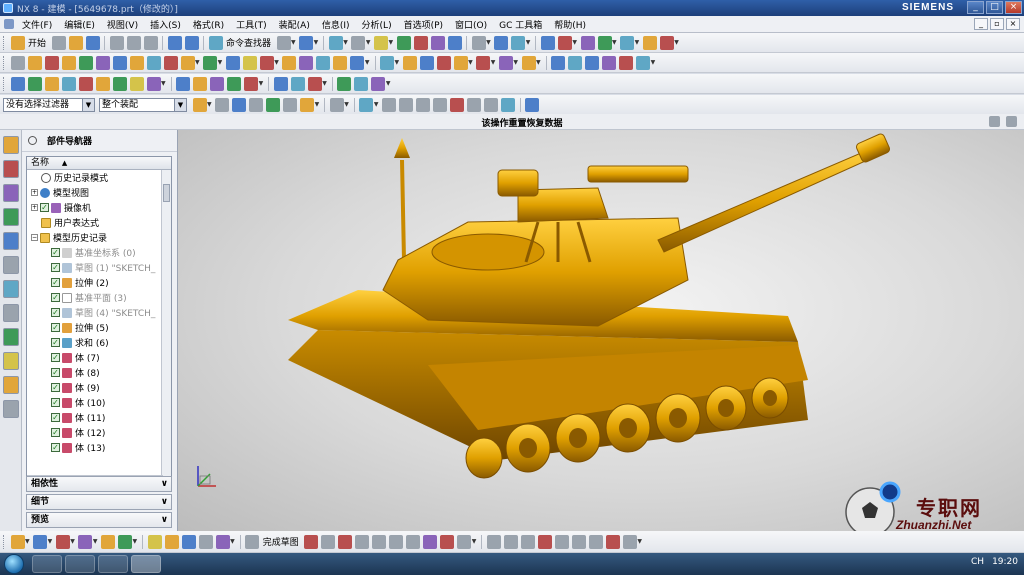  I want to click on reuse-library-tab, so click(11, 217).